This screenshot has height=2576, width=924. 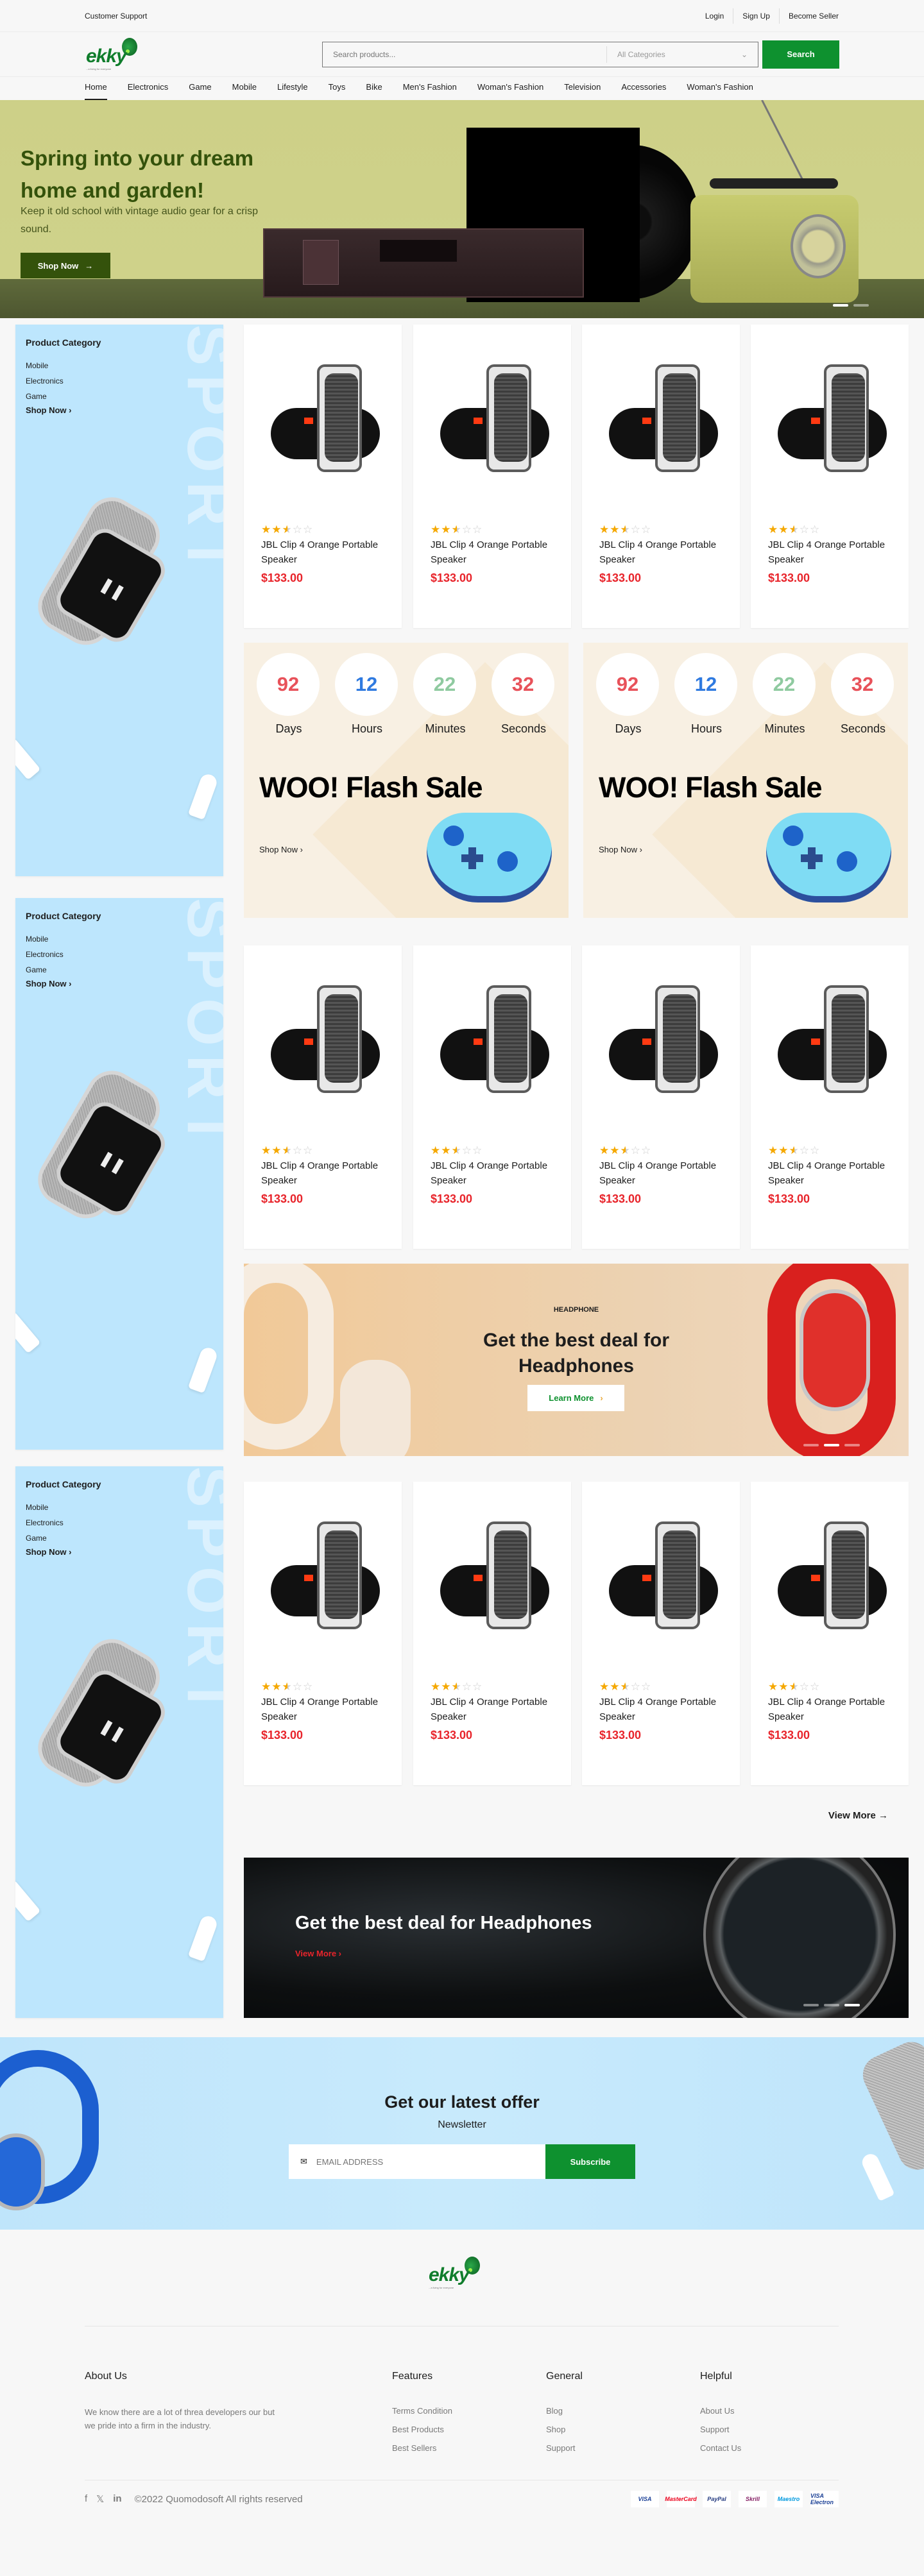 What do you see at coordinates (318, 1953) in the screenshot?
I see `watch-banner-view-more-link: View More ›` at bounding box center [318, 1953].